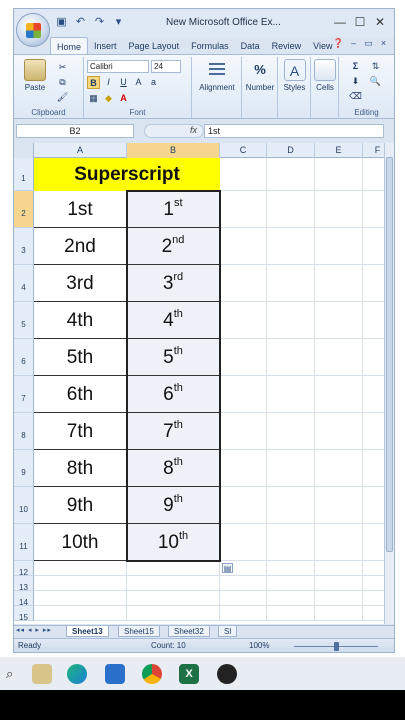 The height and width of the screenshot is (720, 405). I want to click on undo-icon: ↶, so click(80, 22).